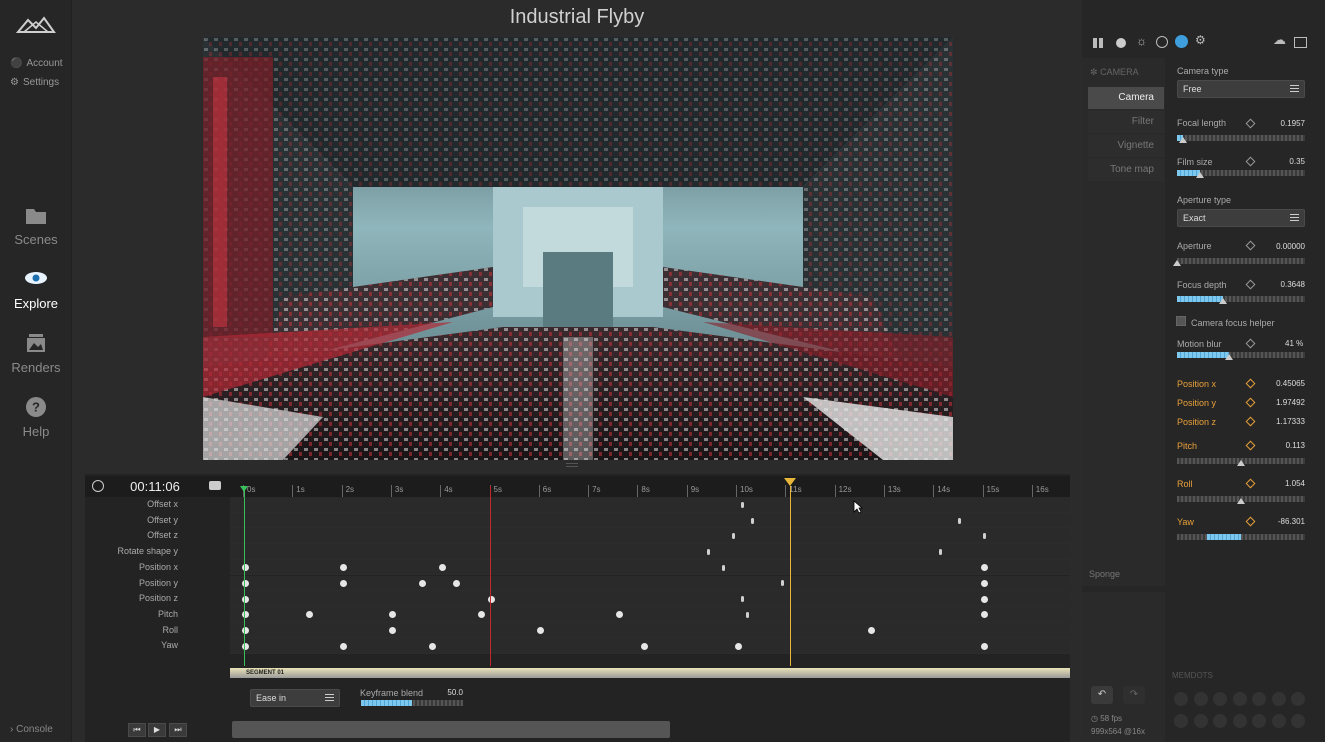 Image resolution: width=1325 pixels, height=742 pixels. What do you see at coordinates (1134, 695) in the screenshot?
I see `redo-button: ↷` at bounding box center [1134, 695].